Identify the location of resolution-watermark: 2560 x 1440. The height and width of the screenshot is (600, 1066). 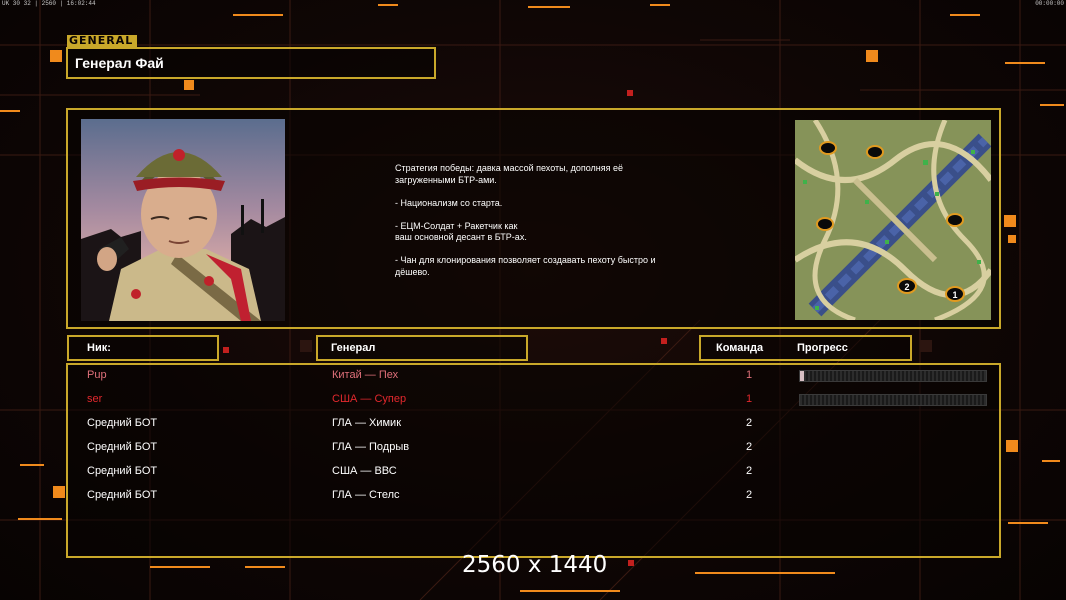
(535, 565).